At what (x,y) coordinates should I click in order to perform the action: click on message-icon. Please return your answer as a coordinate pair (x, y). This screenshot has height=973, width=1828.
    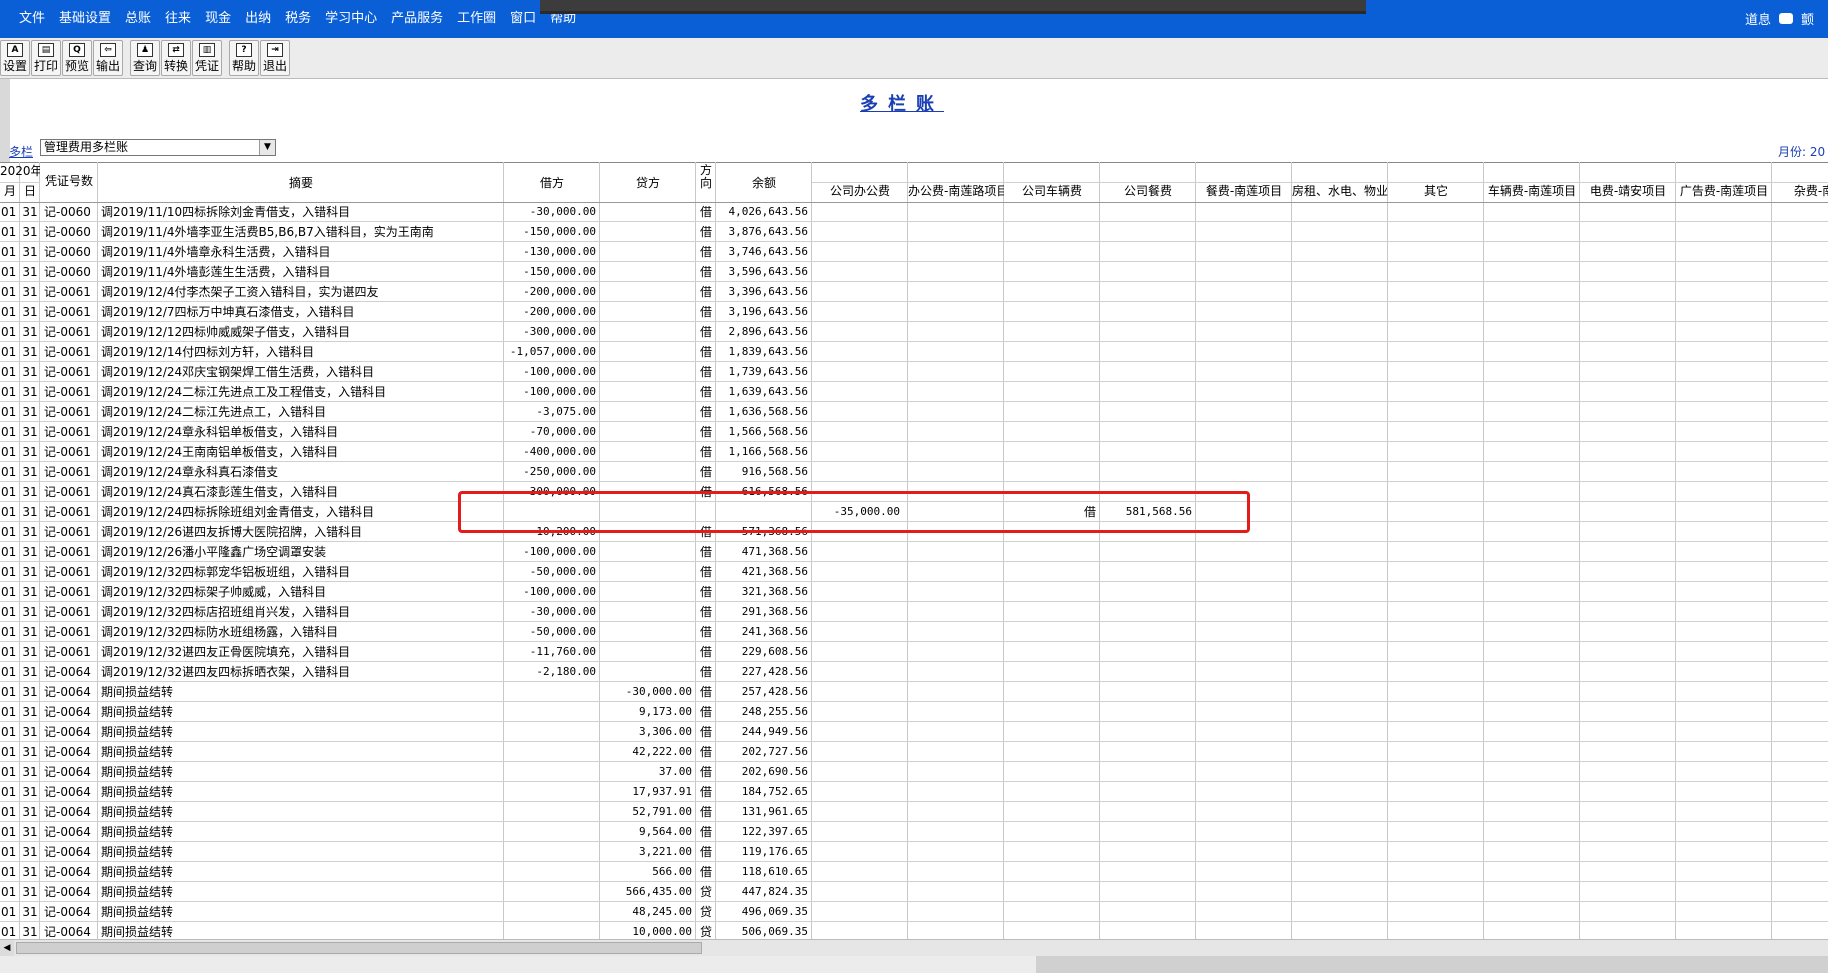
    Looking at the image, I should click on (1785, 18).